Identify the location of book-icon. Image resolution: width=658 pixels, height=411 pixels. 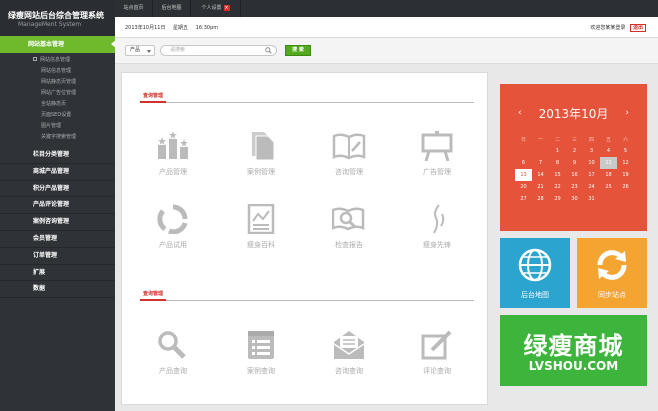
(349, 146).